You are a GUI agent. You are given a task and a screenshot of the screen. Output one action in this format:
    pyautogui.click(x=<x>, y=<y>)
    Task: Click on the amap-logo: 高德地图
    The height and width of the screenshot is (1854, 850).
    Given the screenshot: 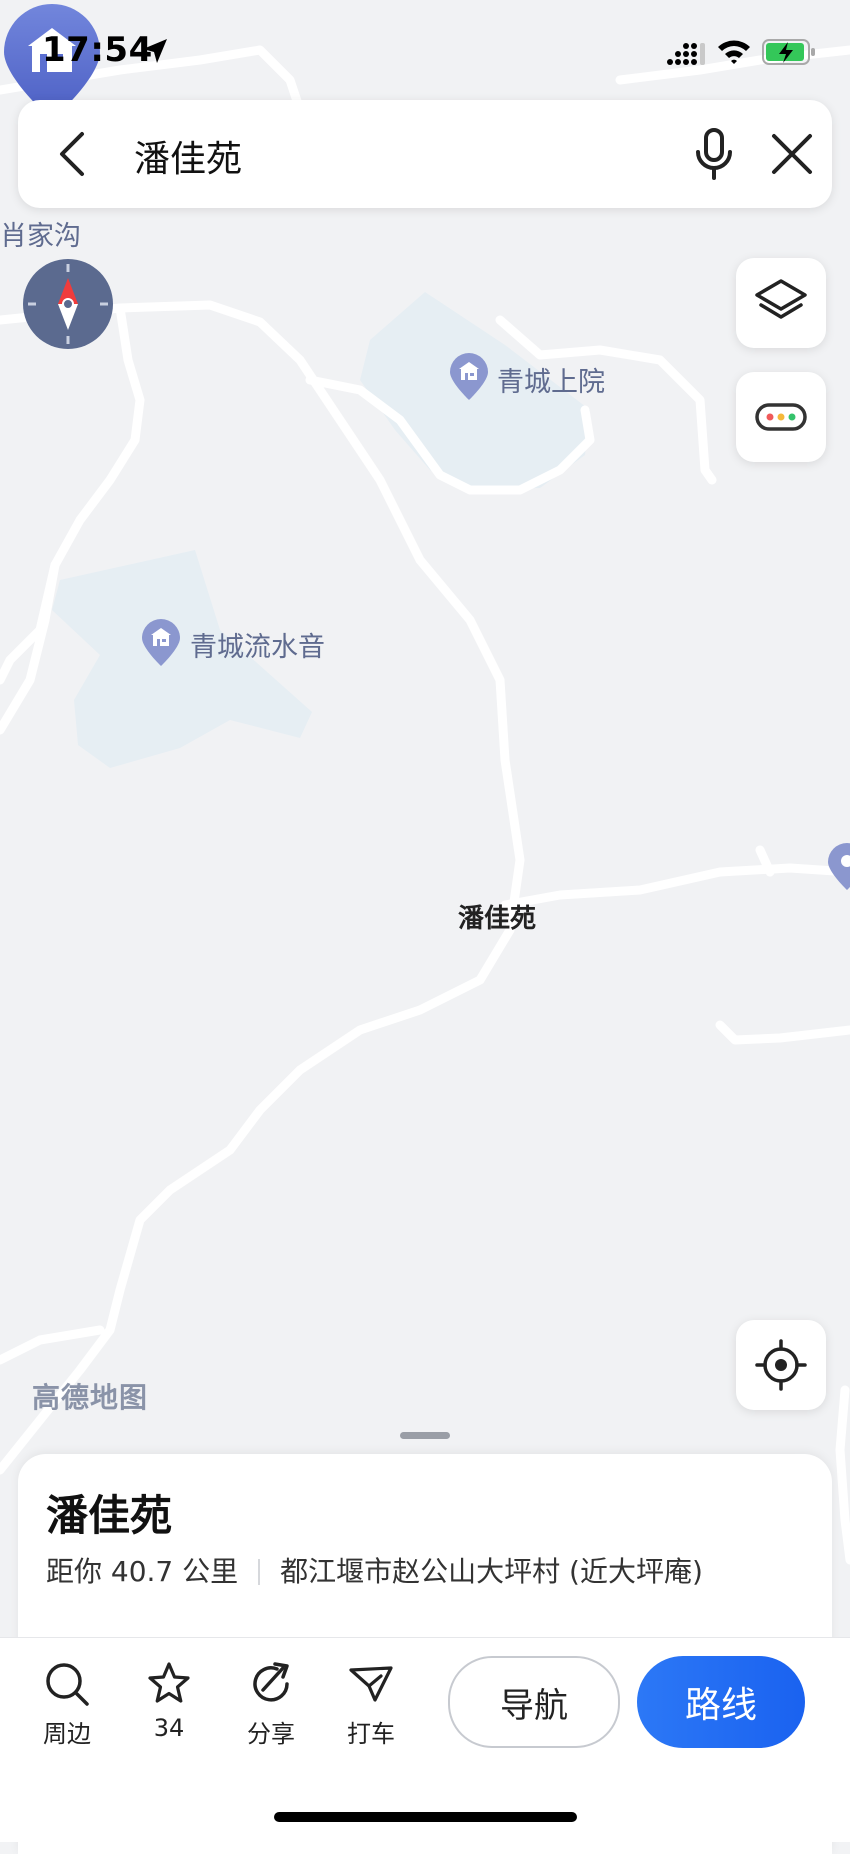 What is the action you would take?
    pyautogui.click(x=90, y=1397)
    